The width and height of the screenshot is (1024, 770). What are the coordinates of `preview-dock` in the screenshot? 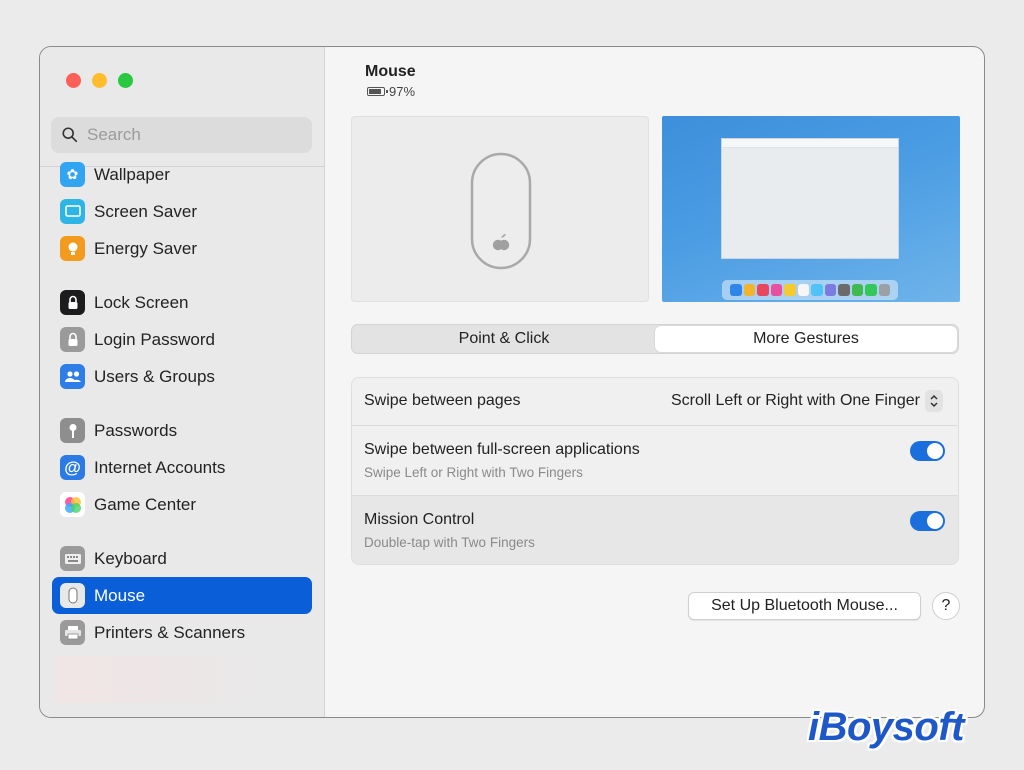 It's located at (810, 290).